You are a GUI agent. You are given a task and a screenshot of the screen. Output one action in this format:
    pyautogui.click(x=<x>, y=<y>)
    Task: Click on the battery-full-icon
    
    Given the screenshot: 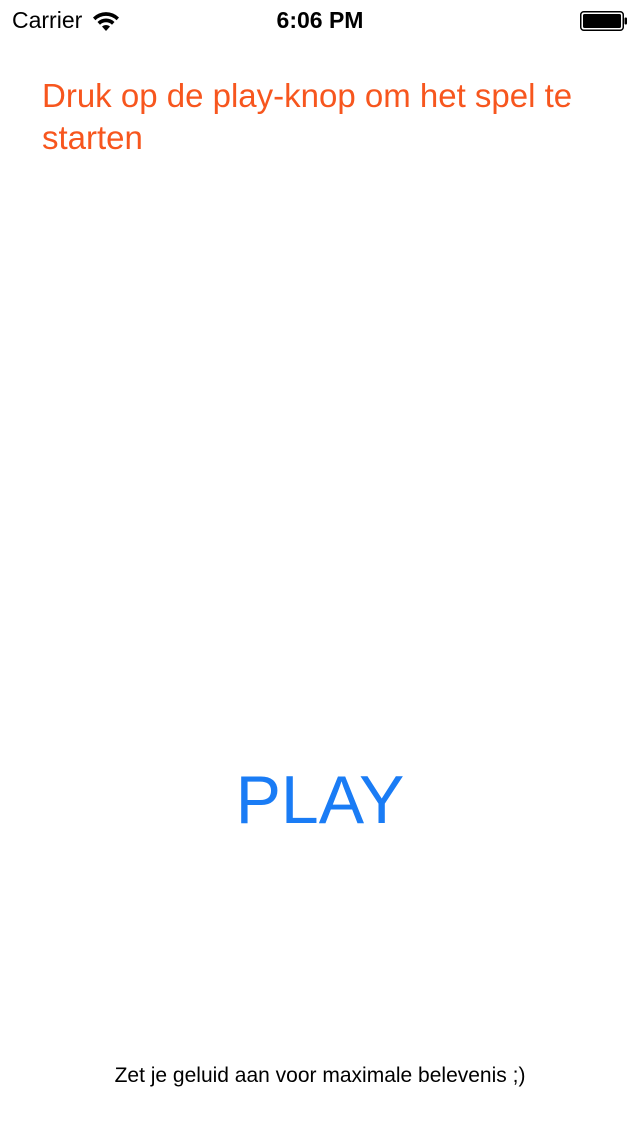 What is the action you would take?
    pyautogui.click(x=603, y=21)
    